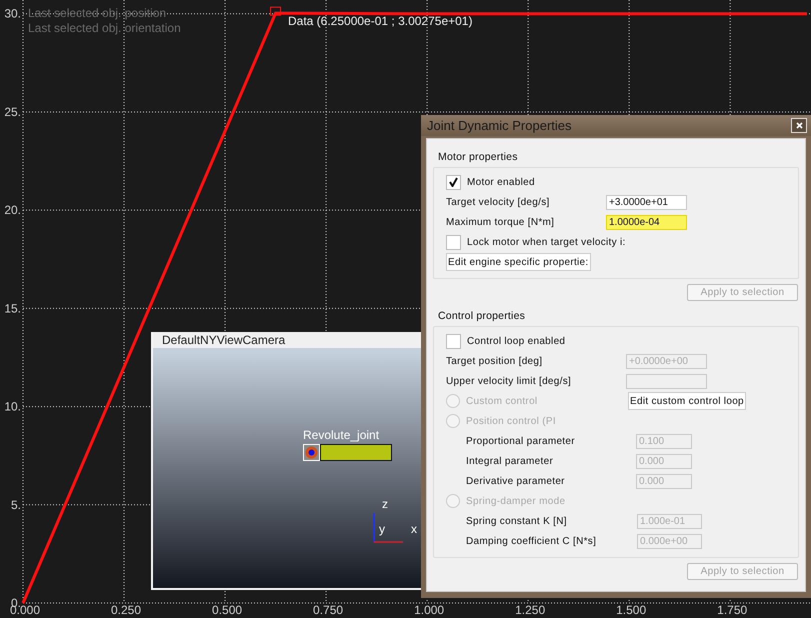 The height and width of the screenshot is (618, 811). I want to click on input-field: +3.0000e+01, so click(646, 202).